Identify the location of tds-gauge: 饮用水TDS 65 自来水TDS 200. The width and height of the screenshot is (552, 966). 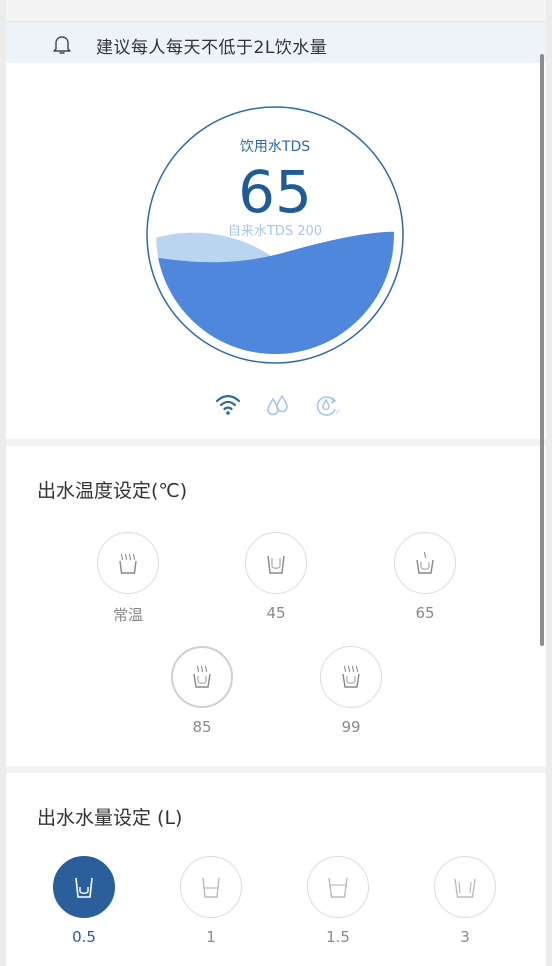
(275, 235).